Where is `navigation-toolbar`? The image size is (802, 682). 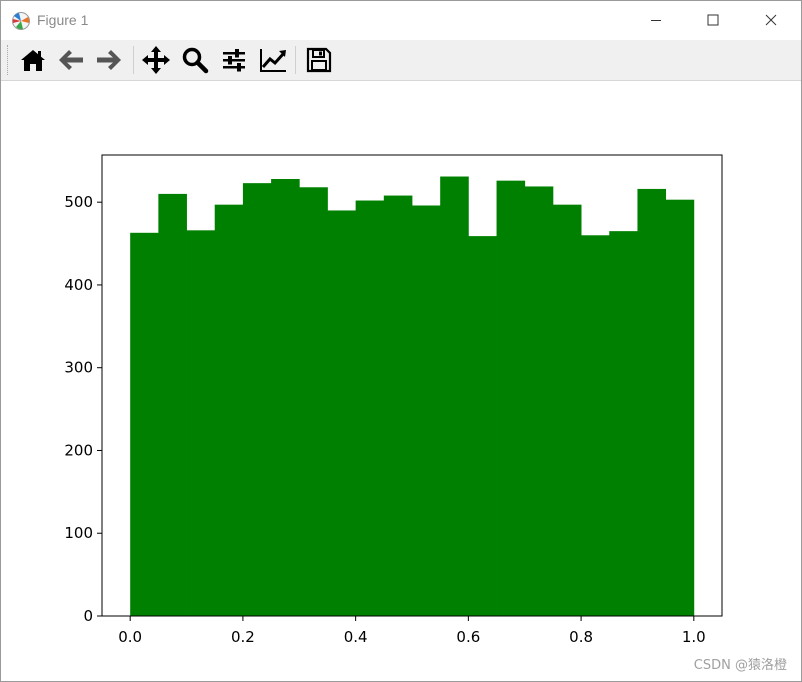
navigation-toolbar is located at coordinates (401, 60).